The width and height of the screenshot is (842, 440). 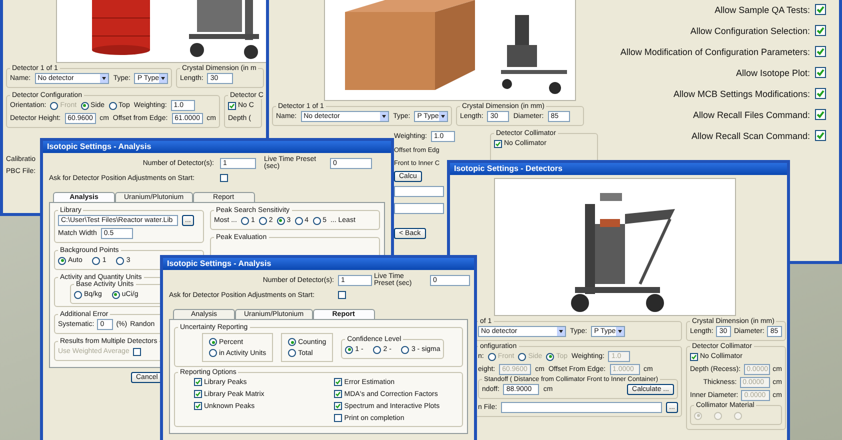 I want to click on permission-checkbox: Allow Recall Files Command:, so click(x=759, y=114).